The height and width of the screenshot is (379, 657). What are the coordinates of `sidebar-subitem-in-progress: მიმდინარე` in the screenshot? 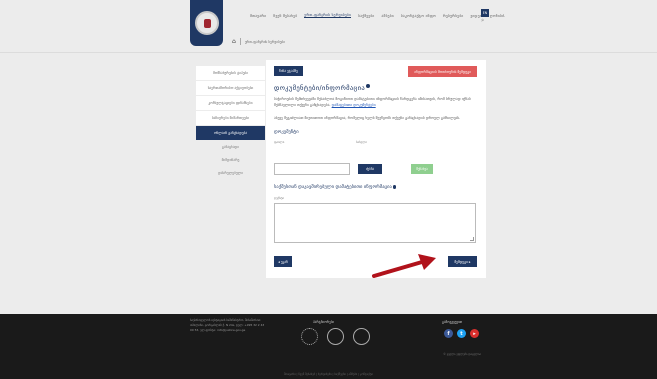 It's located at (230, 160).